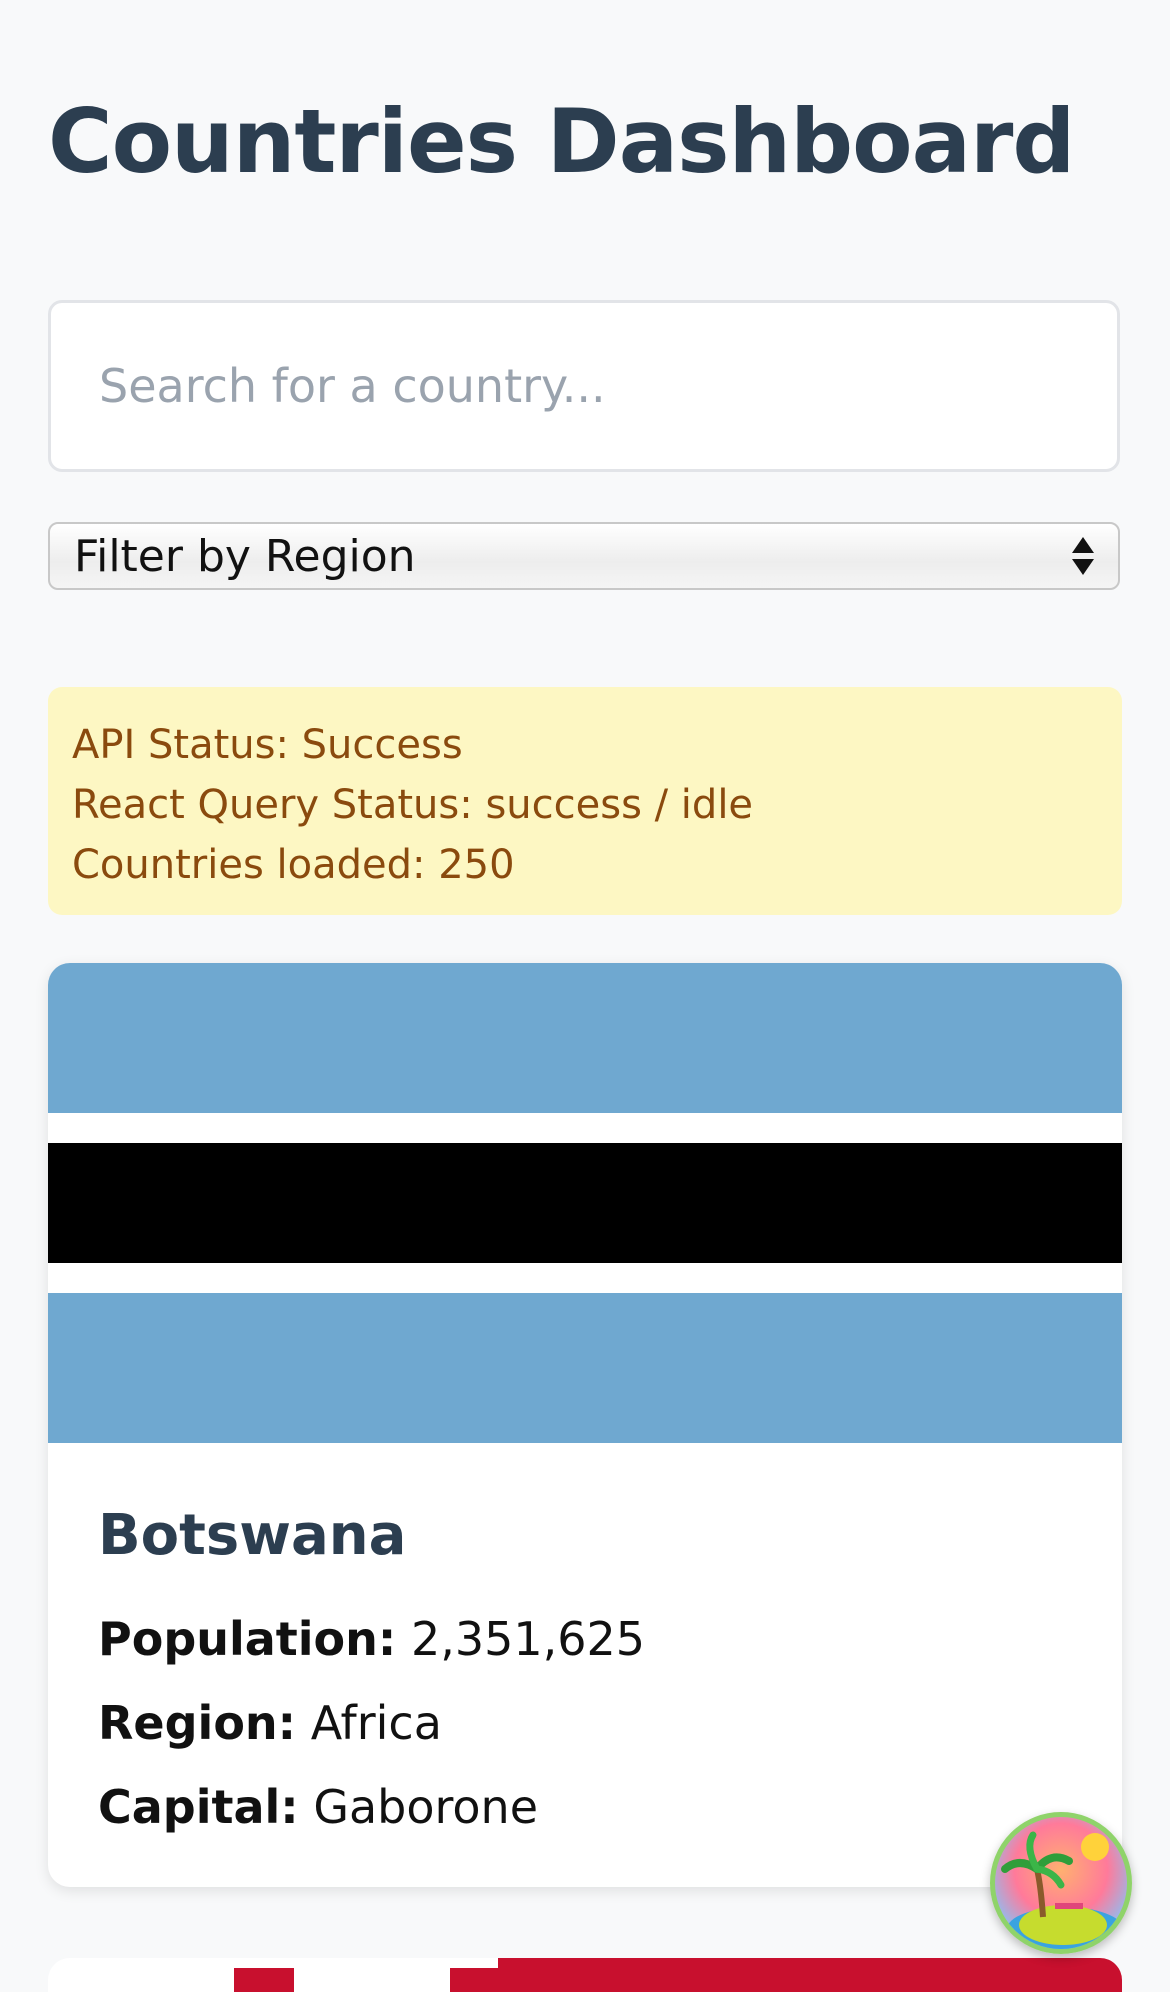 The width and height of the screenshot is (1170, 1992). What do you see at coordinates (413, 805) in the screenshot?
I see `query-status-text: React Query Status: success / idle` at bounding box center [413, 805].